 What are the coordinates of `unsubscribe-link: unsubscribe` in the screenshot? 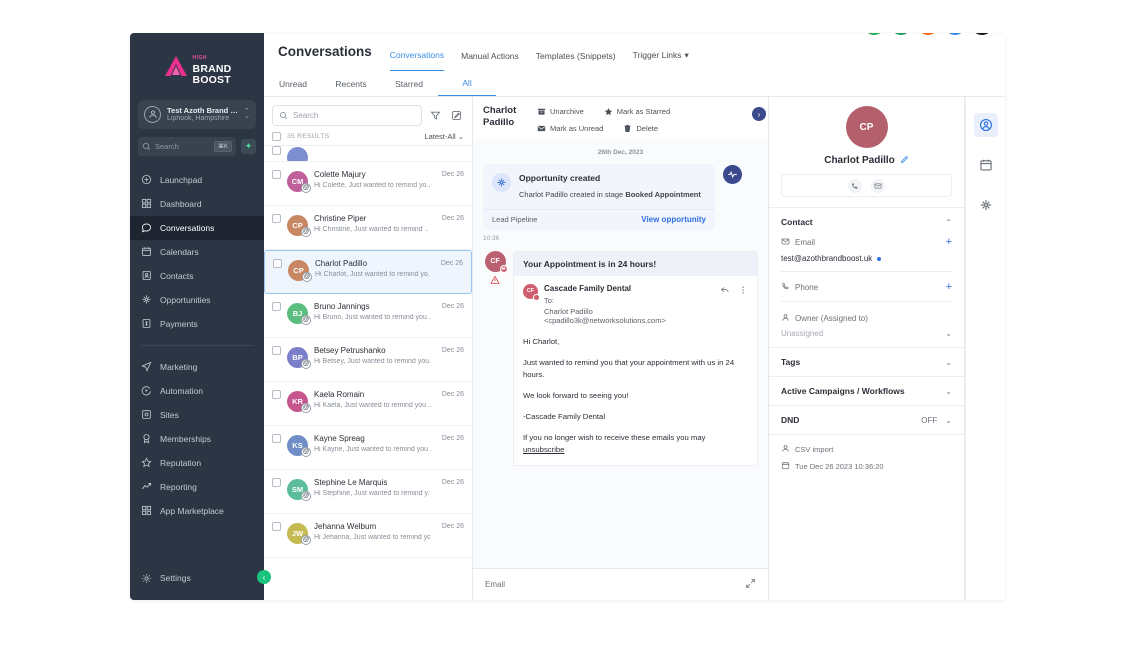 It's located at (543, 449).